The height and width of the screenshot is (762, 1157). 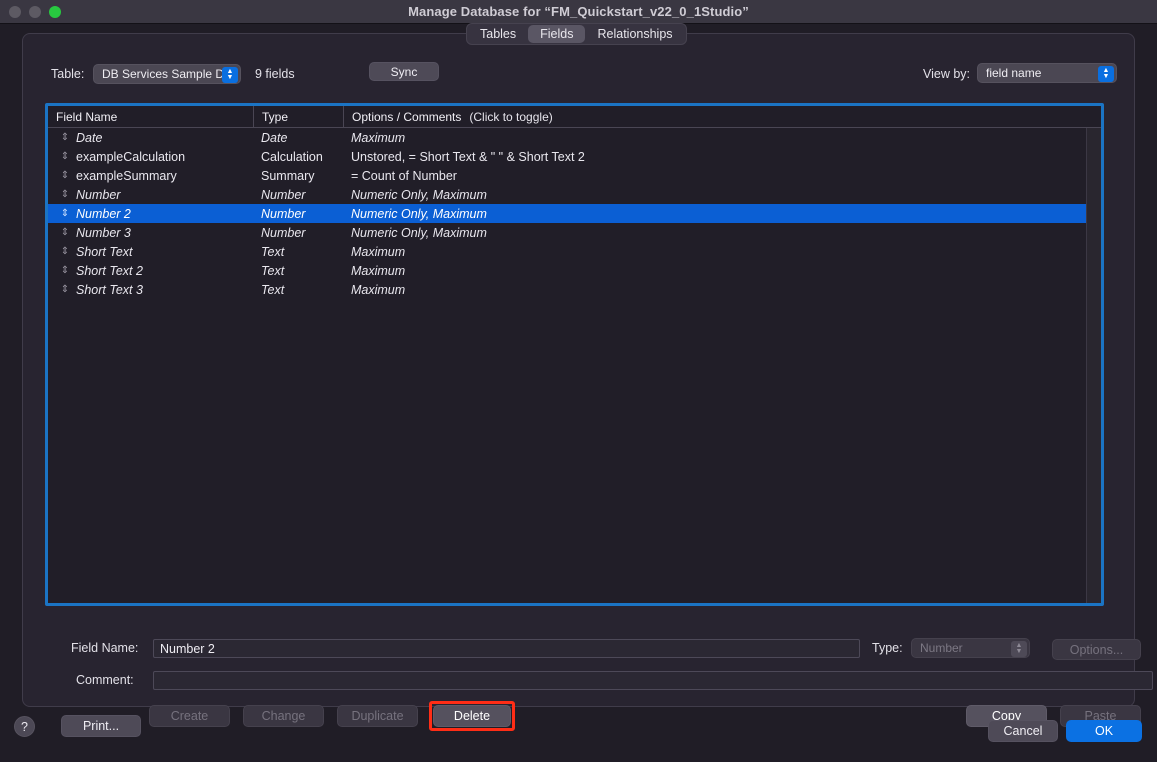 I want to click on tab-relationships: Relationships, so click(x=634, y=34).